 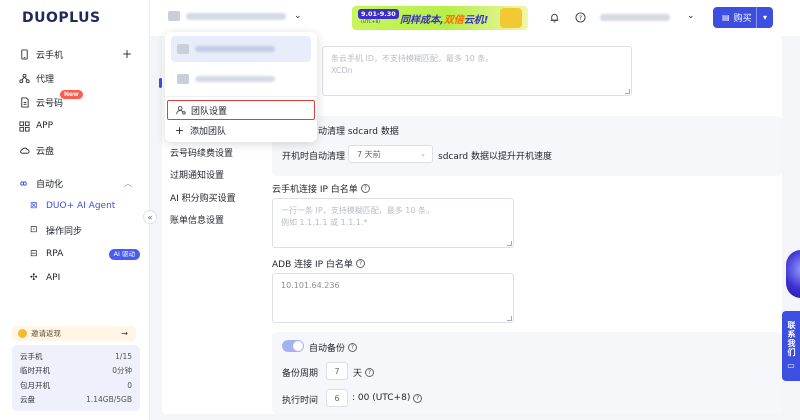 I want to click on ai-driven-badge: AI 驱动, so click(x=124, y=254).